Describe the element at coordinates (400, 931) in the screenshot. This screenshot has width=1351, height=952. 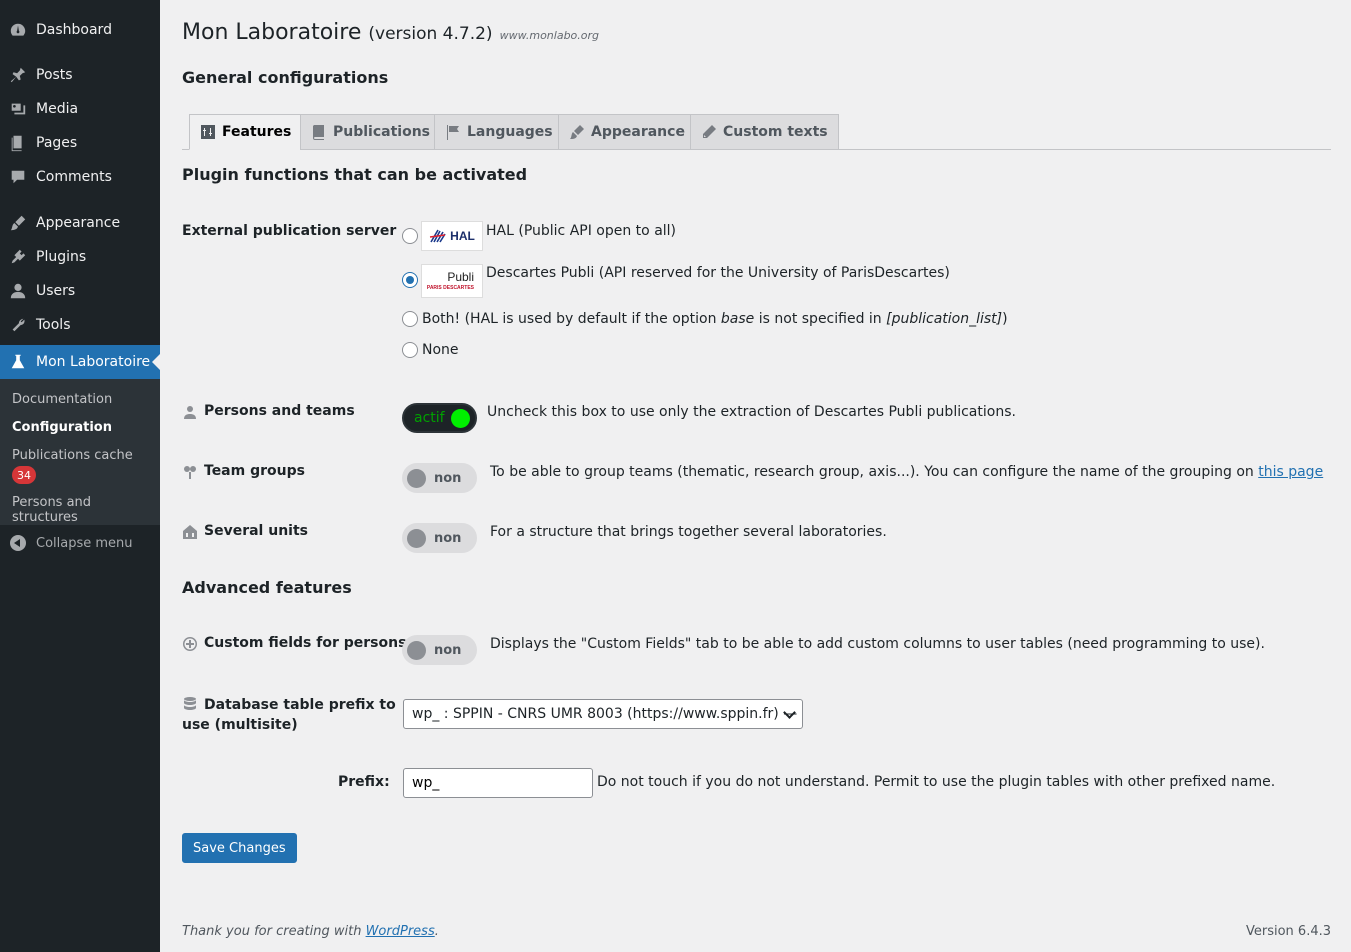
I see `wordpress-link: WordPress` at that location.